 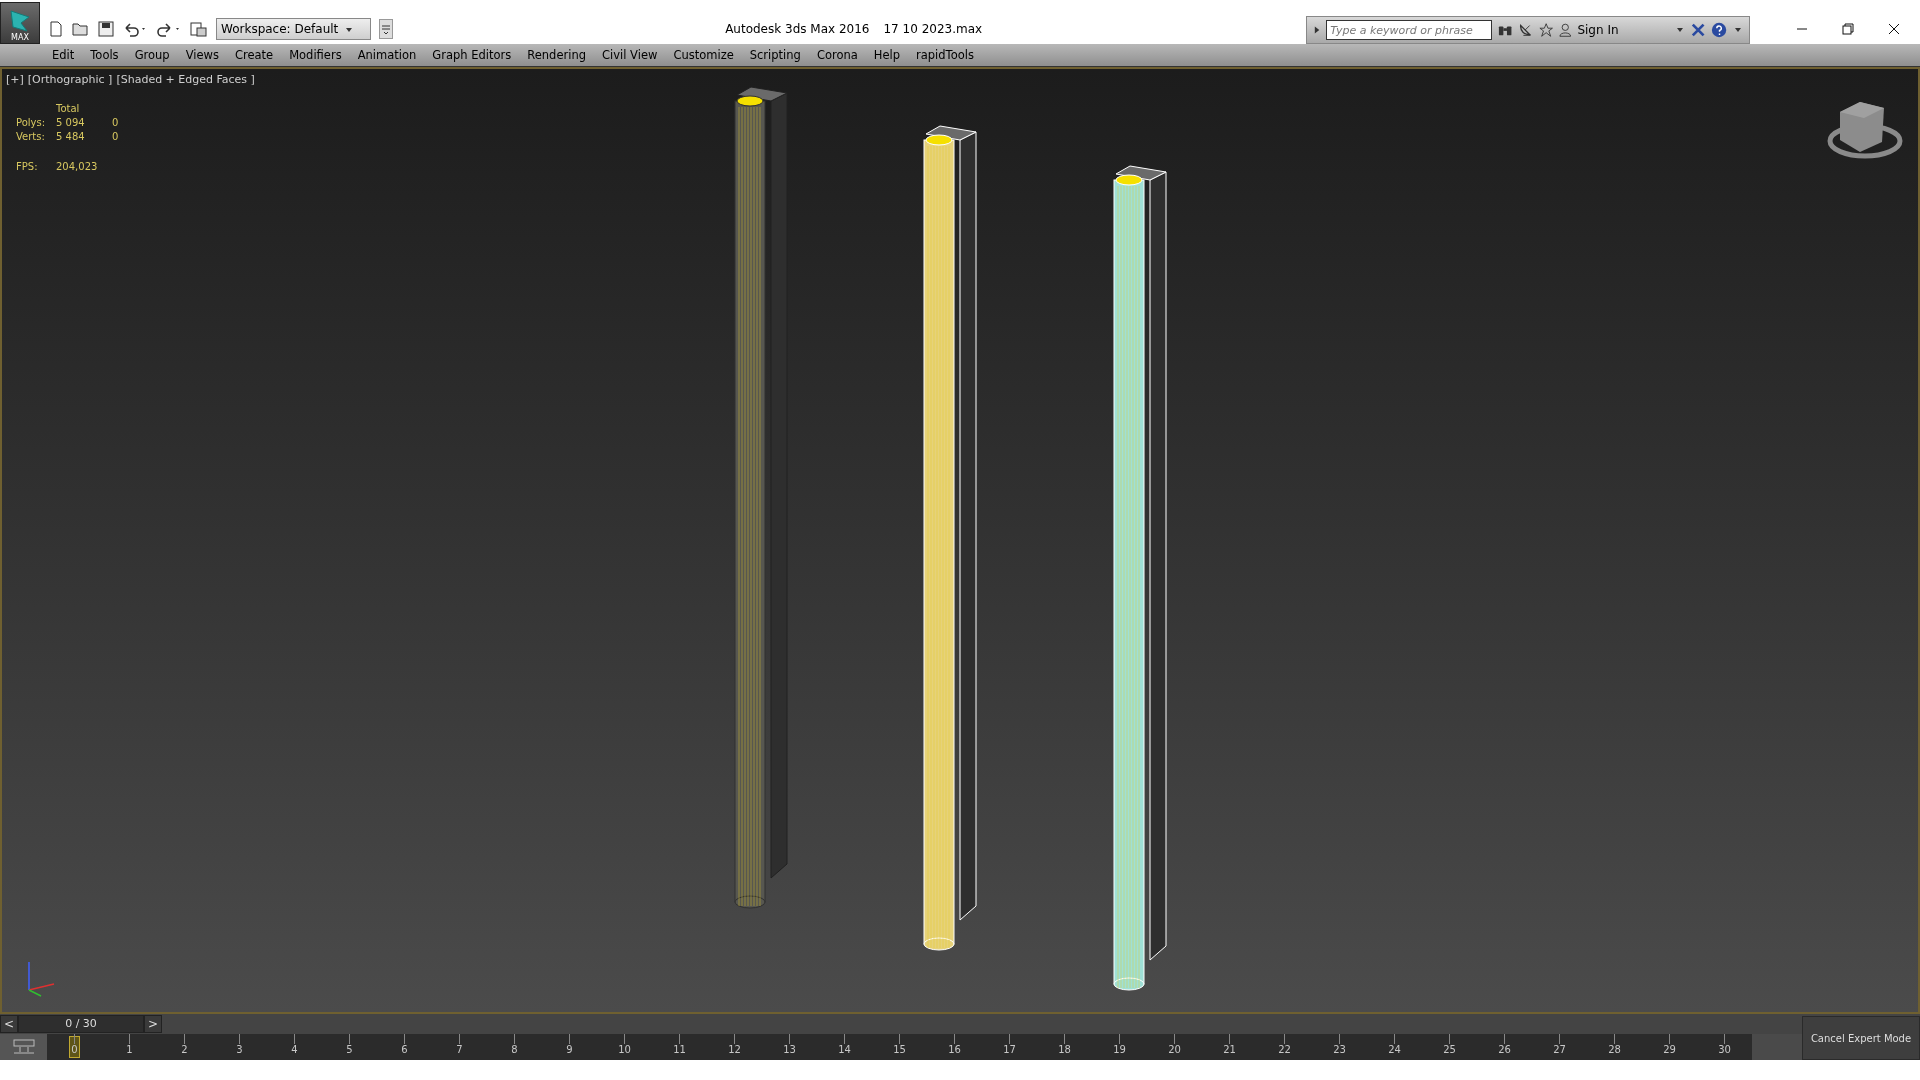 What do you see at coordinates (185, 79) in the screenshot?
I see `viewport-label: [Shaded + Edged Faces ]` at bounding box center [185, 79].